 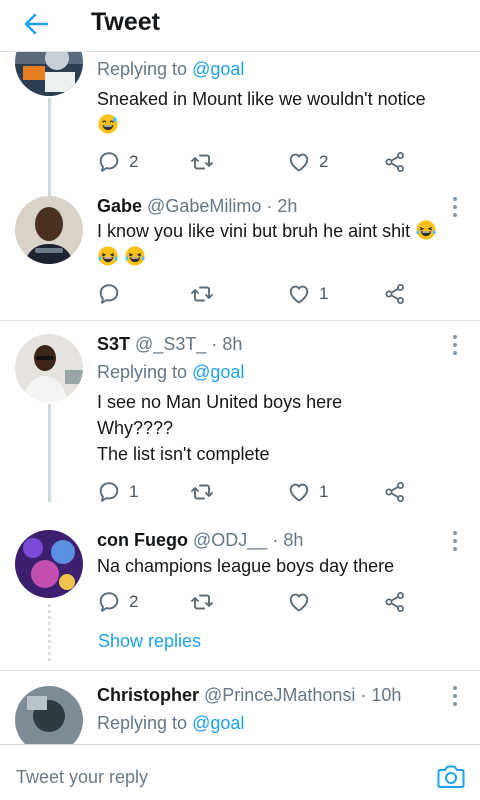 What do you see at coordinates (262, 294) in the screenshot?
I see `tweet-actions: 1` at bounding box center [262, 294].